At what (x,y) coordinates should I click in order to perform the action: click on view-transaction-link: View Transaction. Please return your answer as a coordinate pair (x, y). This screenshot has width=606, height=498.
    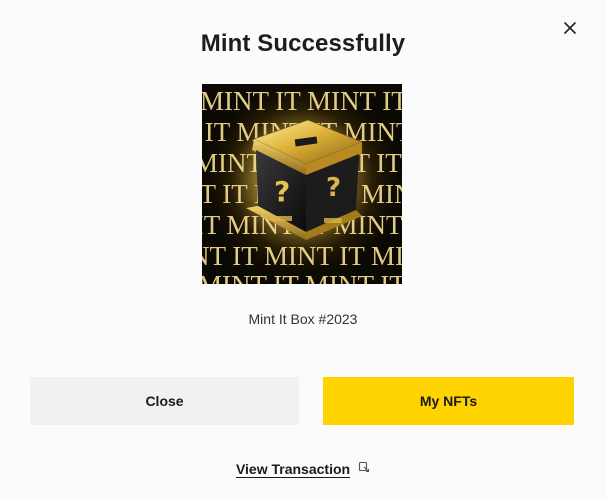
    Looking at the image, I should click on (303, 469).